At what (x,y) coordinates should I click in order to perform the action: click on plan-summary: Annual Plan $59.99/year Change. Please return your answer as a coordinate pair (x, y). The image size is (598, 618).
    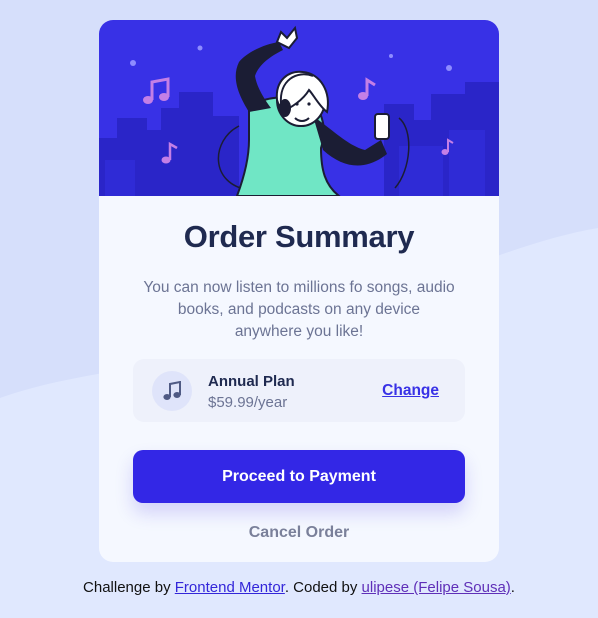
    Looking at the image, I should click on (299, 390).